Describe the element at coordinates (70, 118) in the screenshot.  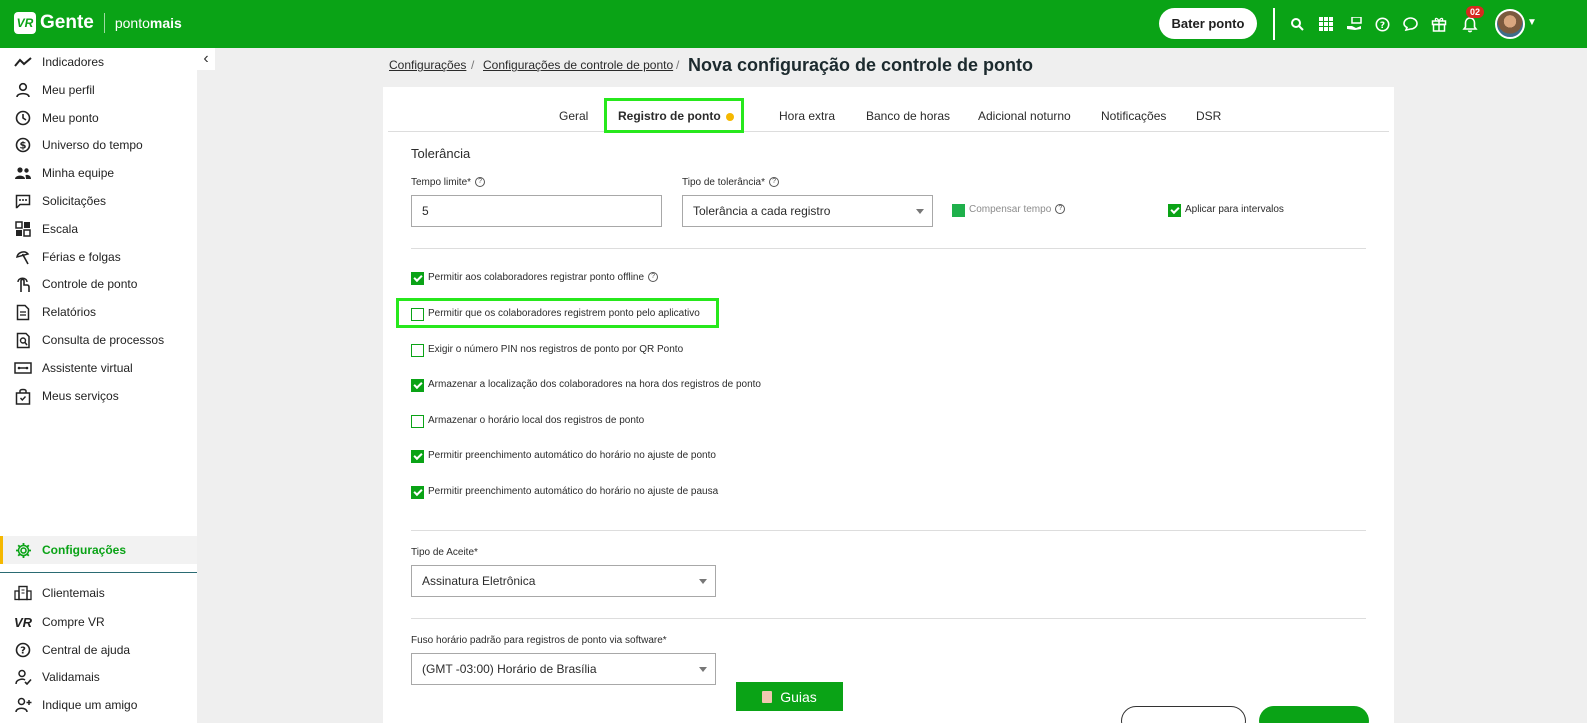
I see `sidebar-item-label: Meu ponto` at that location.